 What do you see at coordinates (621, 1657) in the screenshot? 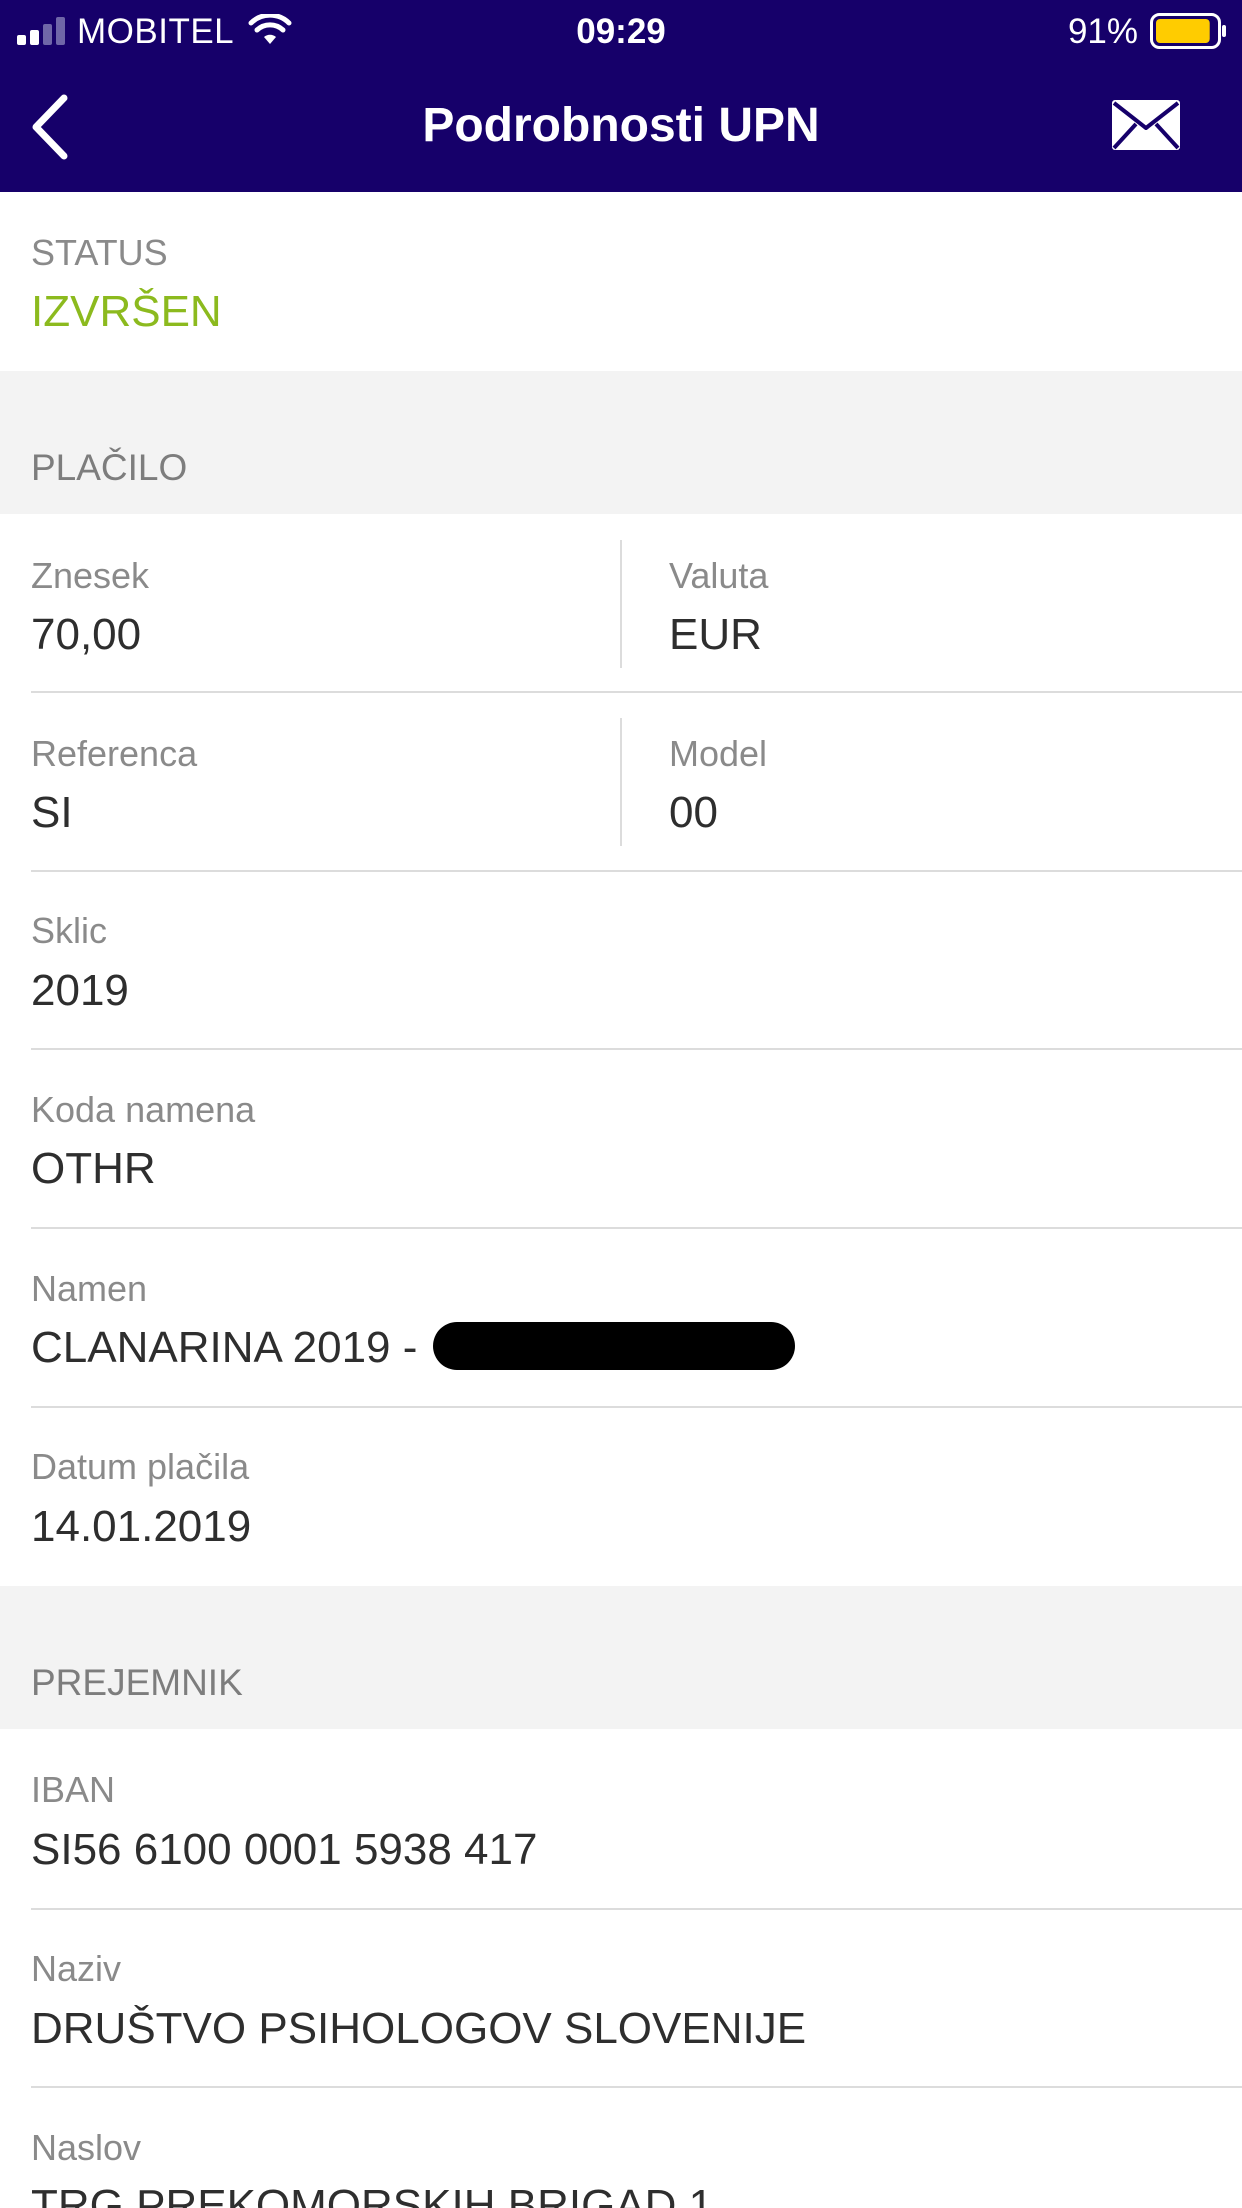
I see `section-header-recipient: PREJEMNIK` at bounding box center [621, 1657].